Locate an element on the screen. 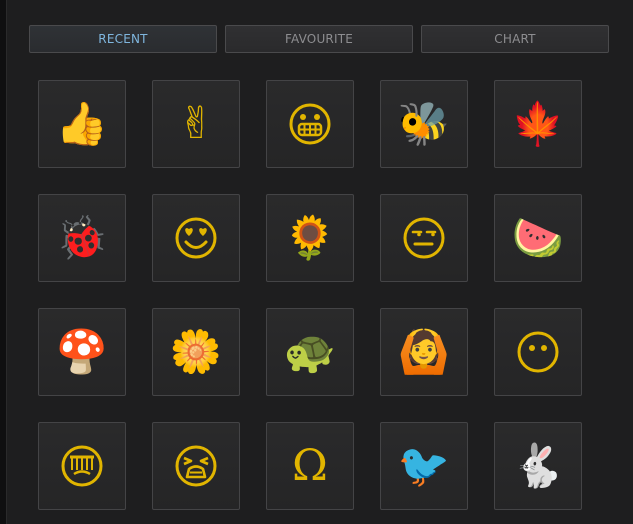  omega-icon: Ω is located at coordinates (310, 465).